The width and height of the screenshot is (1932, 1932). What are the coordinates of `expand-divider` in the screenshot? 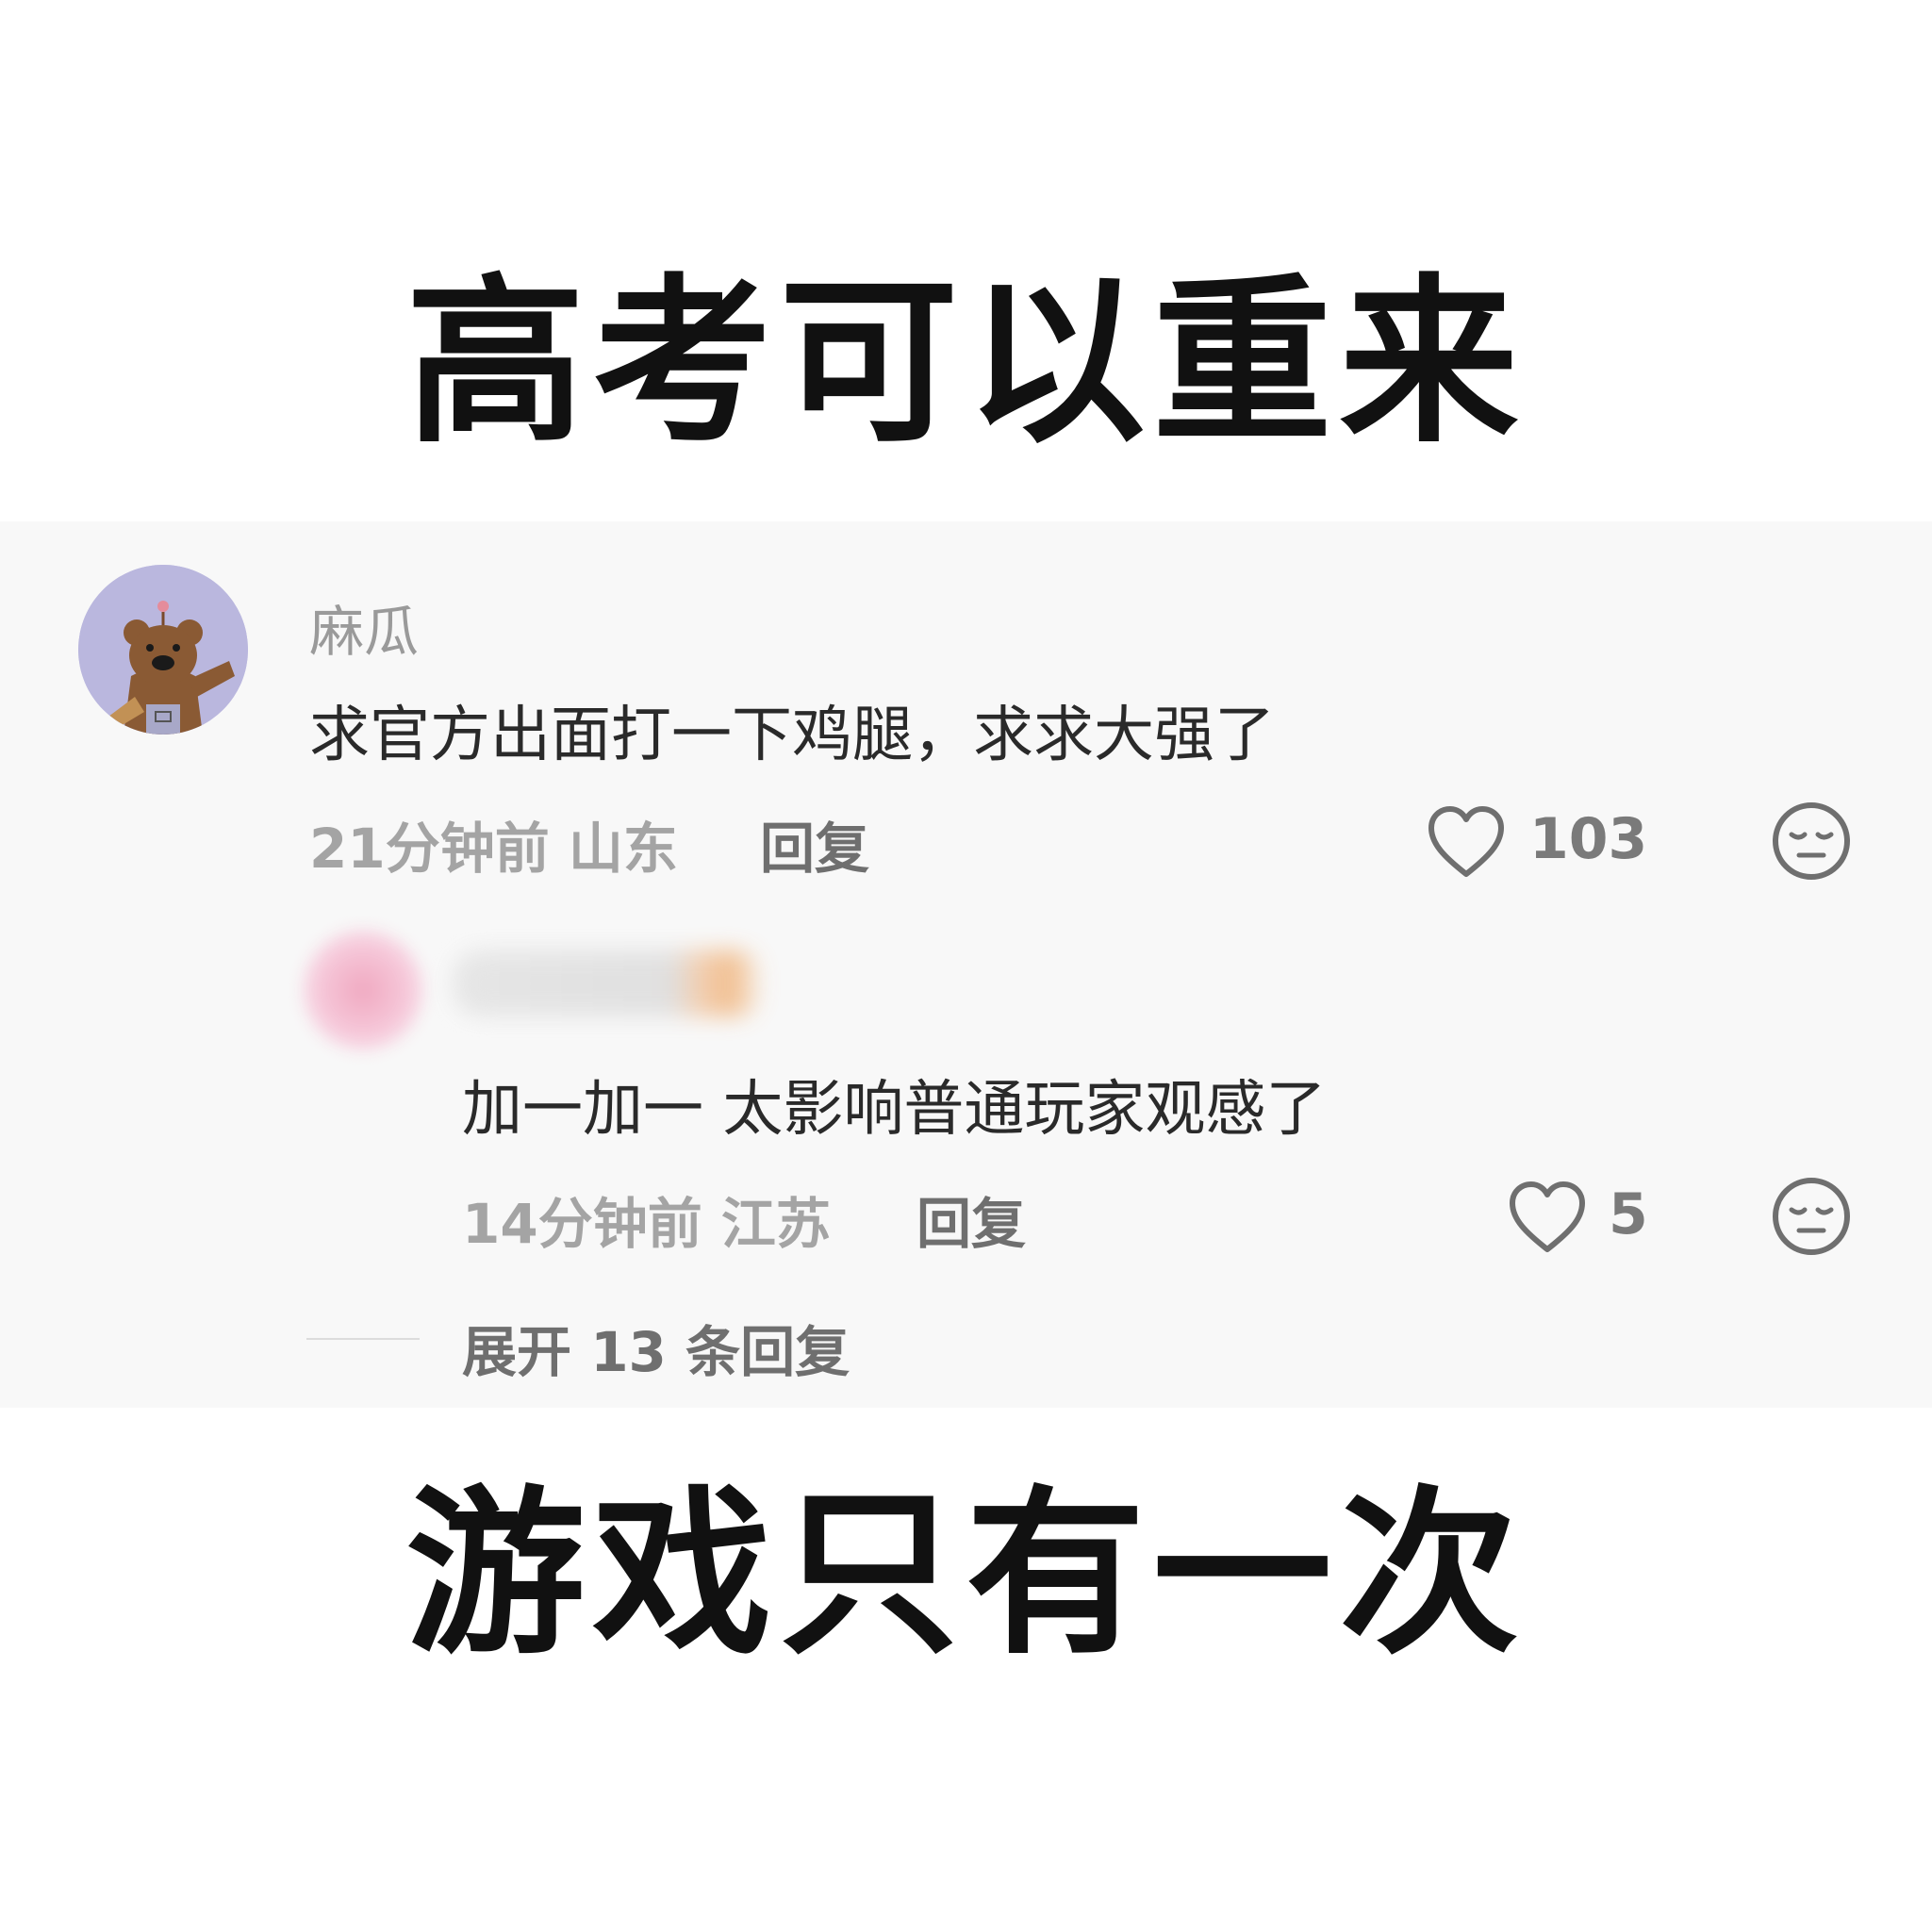 It's located at (363, 1339).